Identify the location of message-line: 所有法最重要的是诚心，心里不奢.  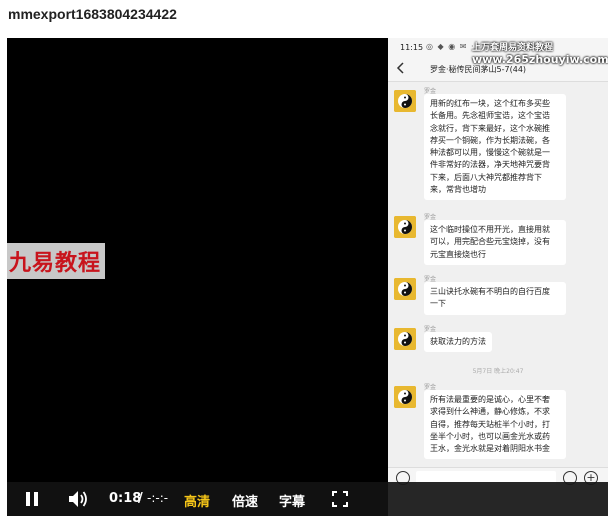
(490, 399).